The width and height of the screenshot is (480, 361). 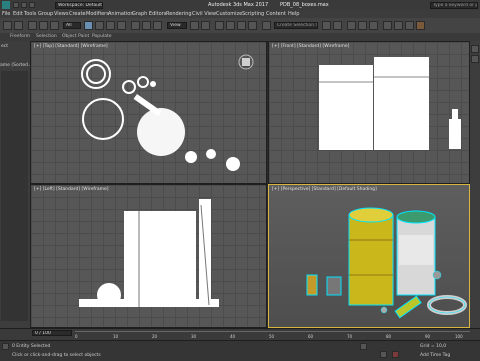 What do you see at coordinates (116, 336) in the screenshot?
I see `timeline-tick: 10` at bounding box center [116, 336].